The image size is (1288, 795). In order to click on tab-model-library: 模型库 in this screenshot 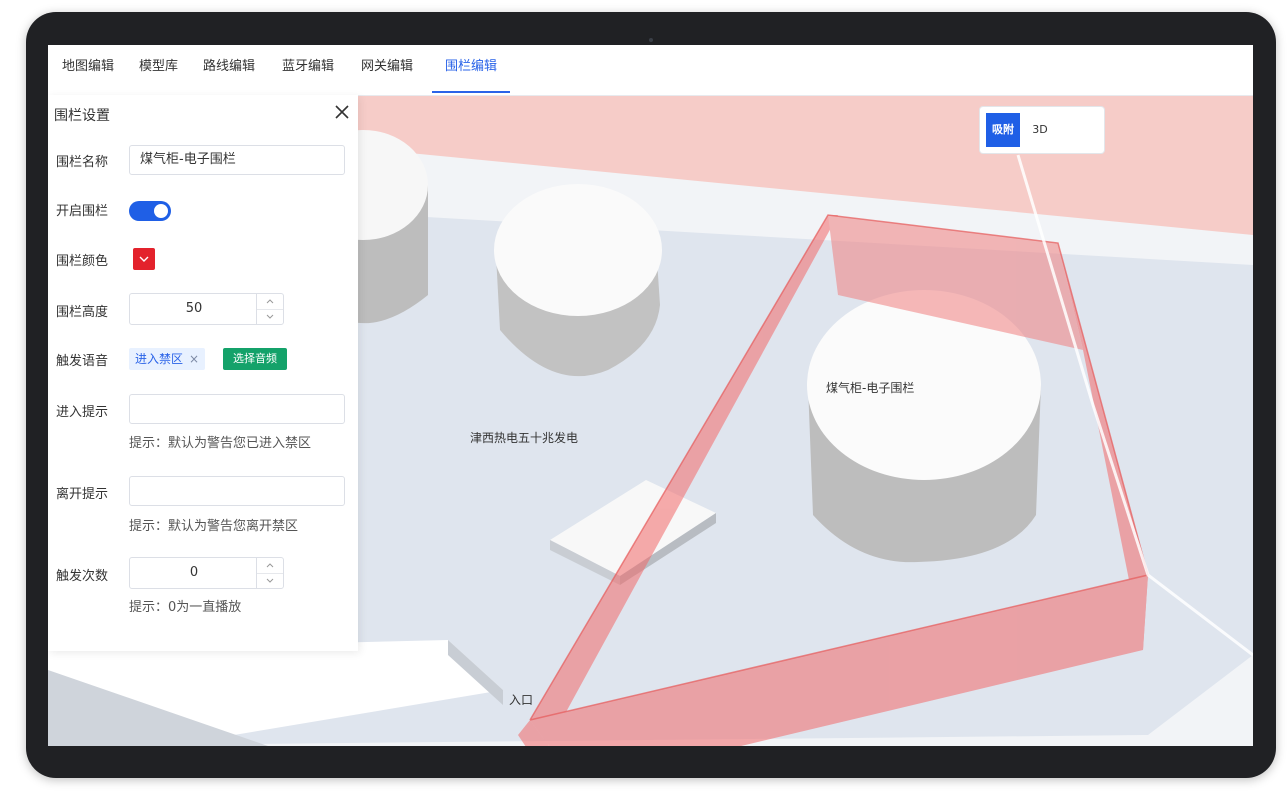, I will do `click(158, 68)`.